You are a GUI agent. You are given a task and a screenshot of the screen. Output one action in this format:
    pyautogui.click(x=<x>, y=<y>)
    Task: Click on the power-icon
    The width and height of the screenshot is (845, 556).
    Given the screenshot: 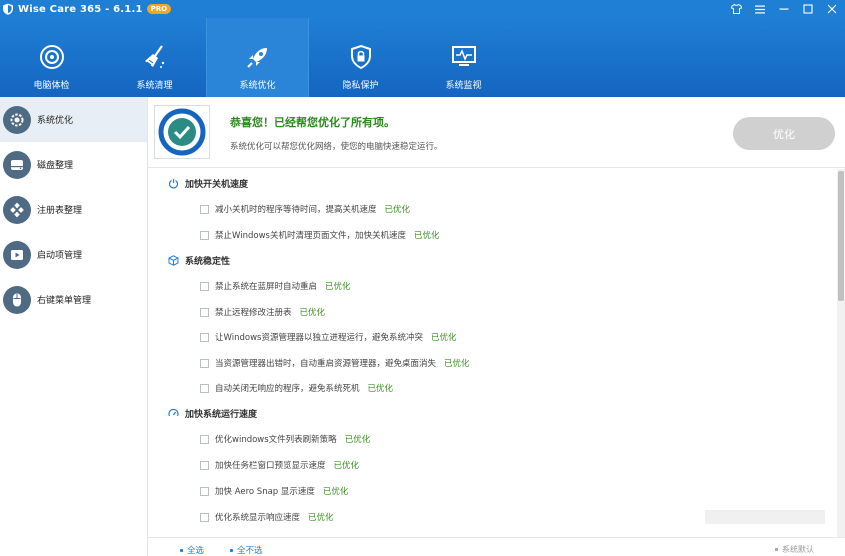 What is the action you would take?
    pyautogui.click(x=173, y=183)
    